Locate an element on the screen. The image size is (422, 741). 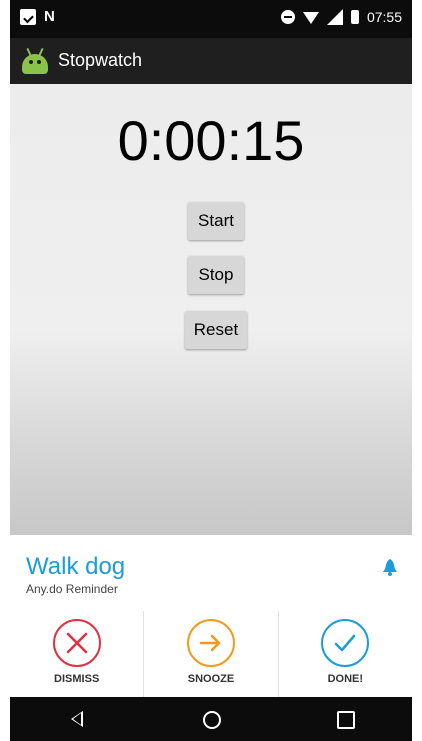
android-icon is located at coordinates (35, 60).